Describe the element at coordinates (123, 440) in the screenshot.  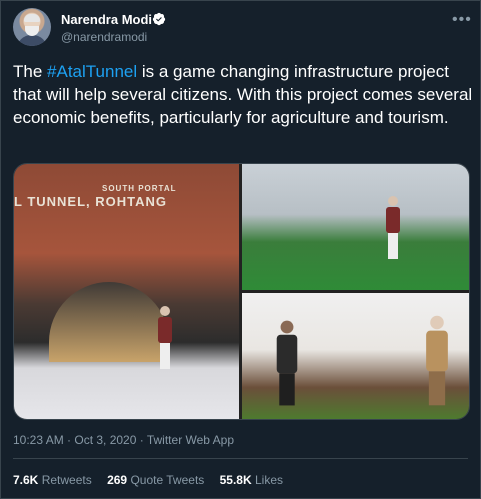
I see `tweet-timestamp: 10:23 AM · Oct 3, 2020 · Twitter Web App` at that location.